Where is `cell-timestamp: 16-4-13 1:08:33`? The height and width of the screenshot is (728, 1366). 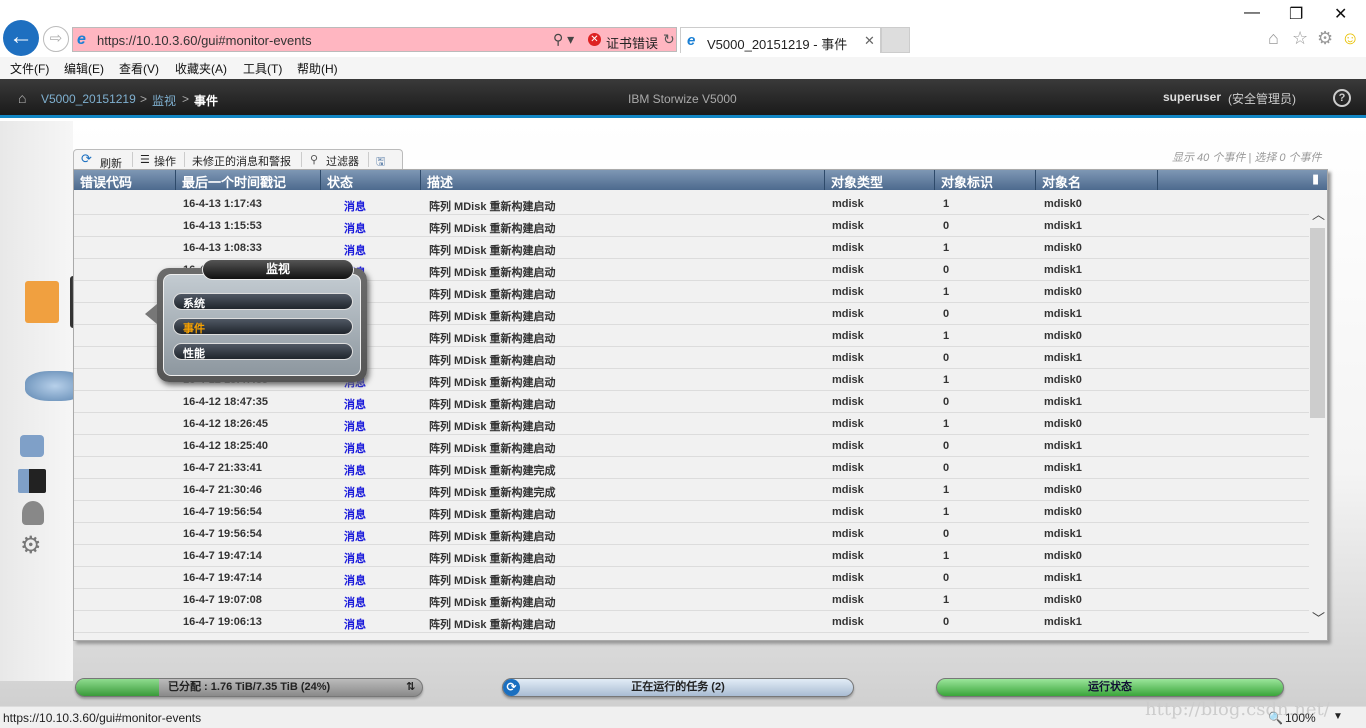 cell-timestamp: 16-4-13 1:08:33 is located at coordinates (222, 248).